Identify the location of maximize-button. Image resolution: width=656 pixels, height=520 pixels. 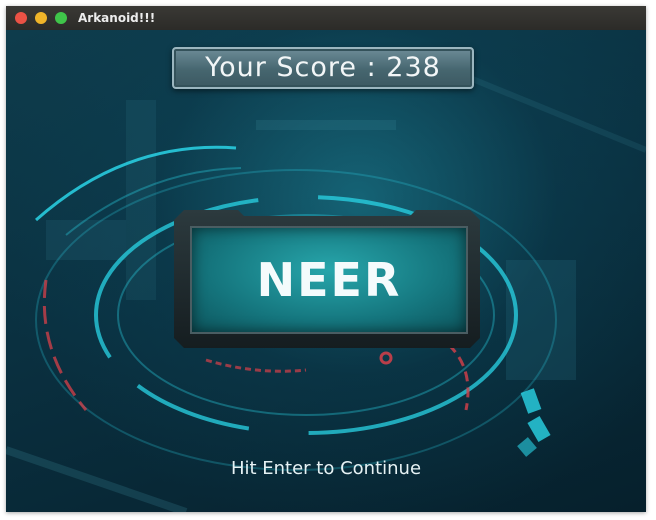
(61, 18).